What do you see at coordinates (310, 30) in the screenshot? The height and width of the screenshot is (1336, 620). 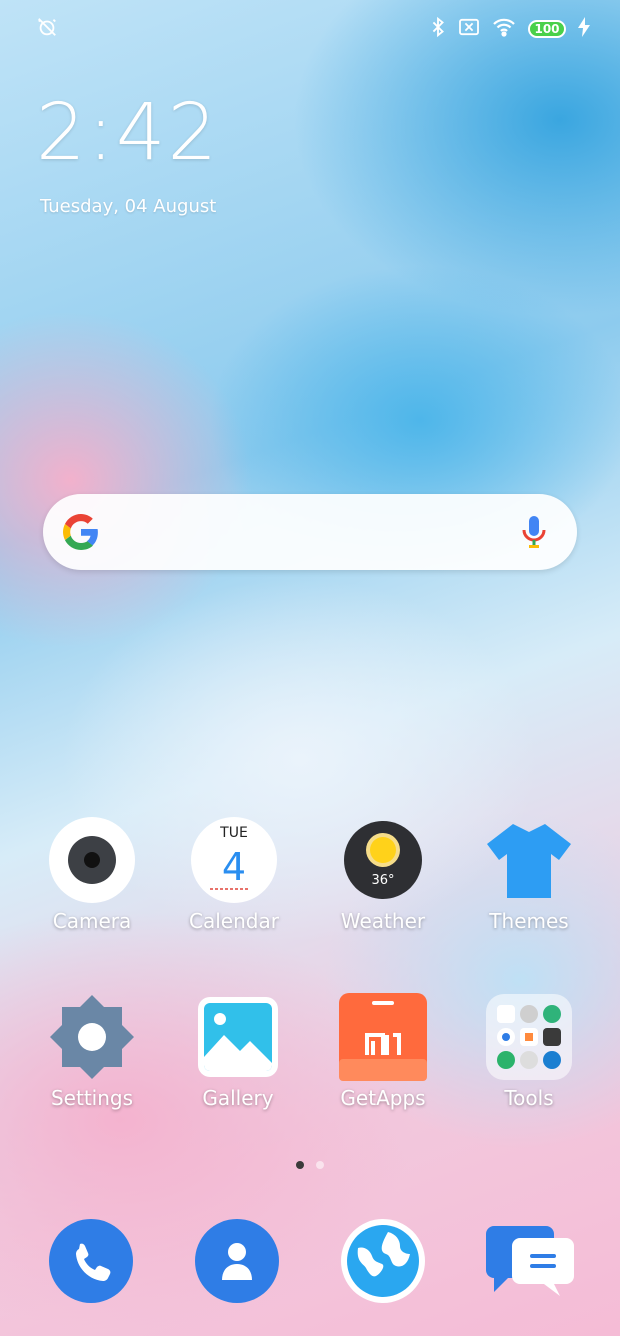 I see `status-bar: 100` at bounding box center [310, 30].